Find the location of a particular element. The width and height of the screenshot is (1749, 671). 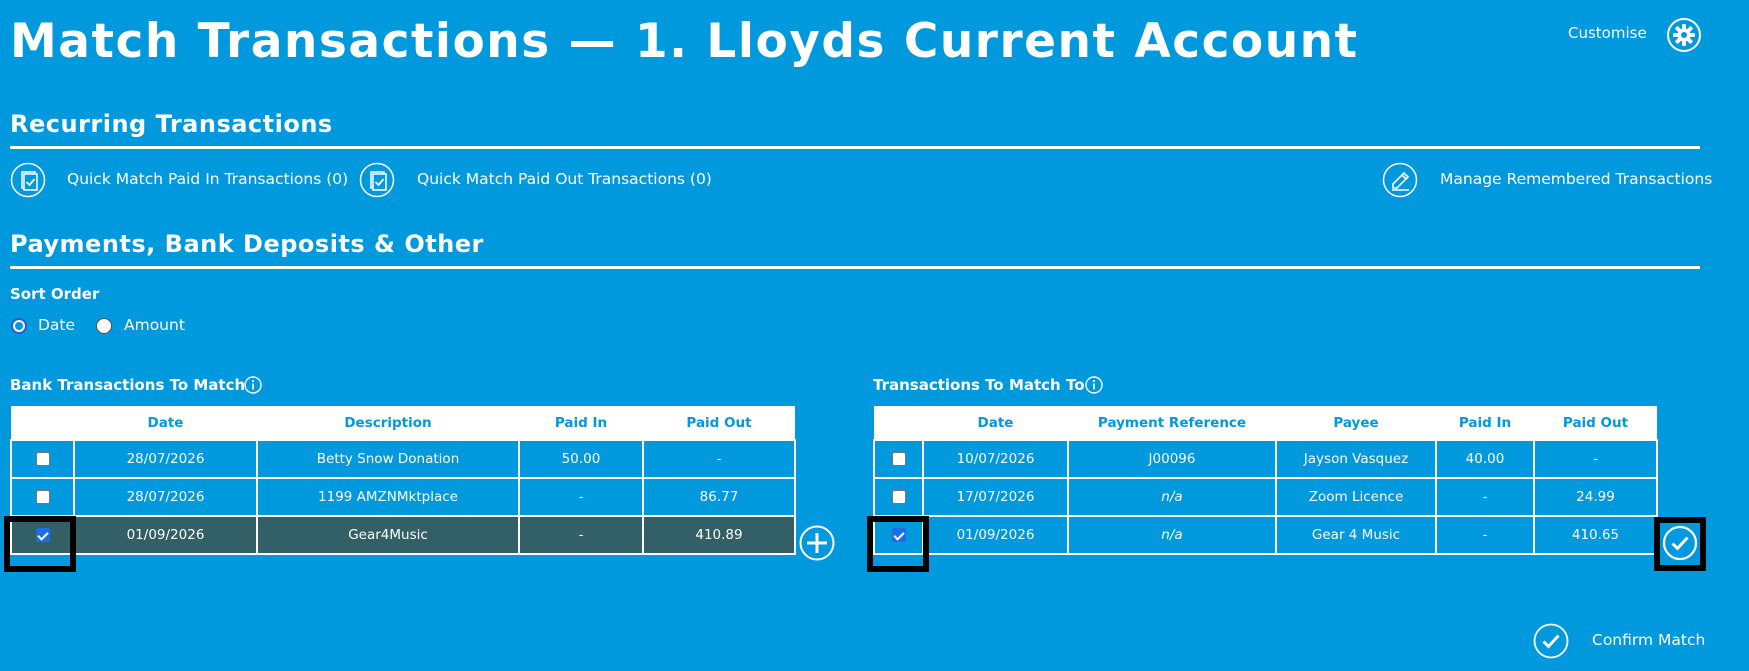

quick-match-paid-in-link: Quick Match Paid In Transactions (0) is located at coordinates (207, 179).